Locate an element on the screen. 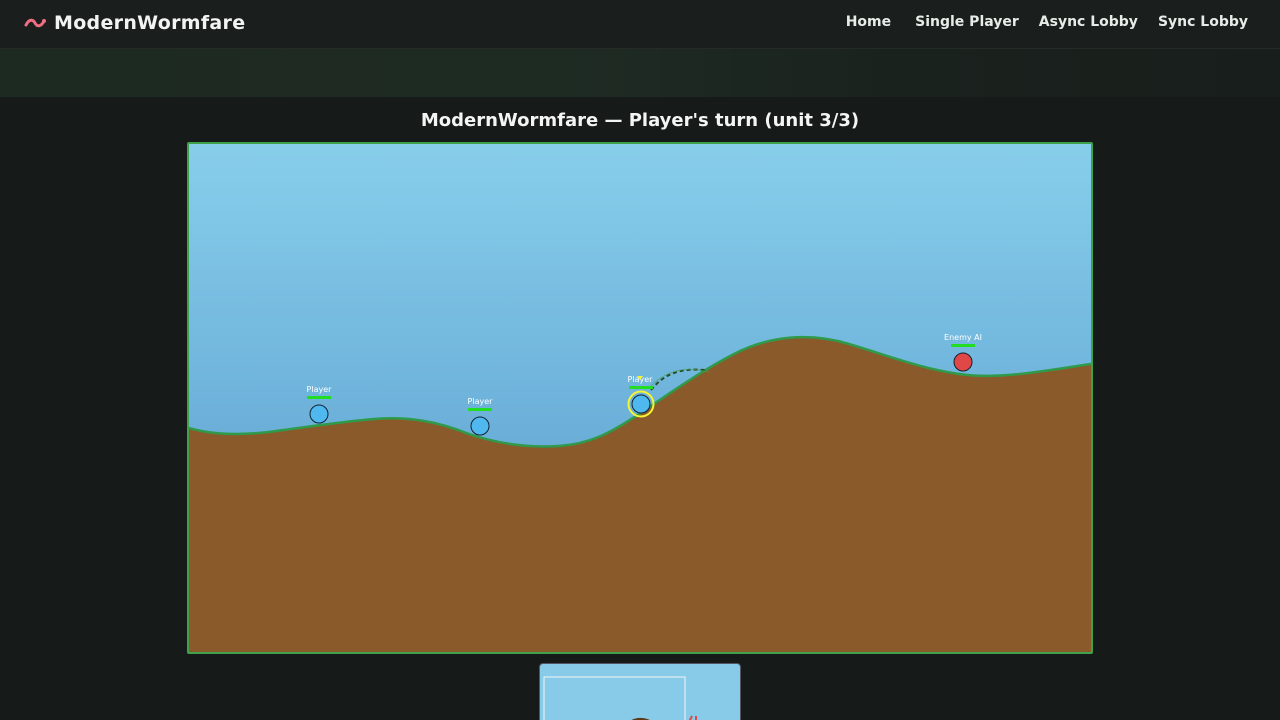 Image resolution: width=1280 pixels, height=720 pixels. nav-home-link: Home is located at coordinates (868, 22).